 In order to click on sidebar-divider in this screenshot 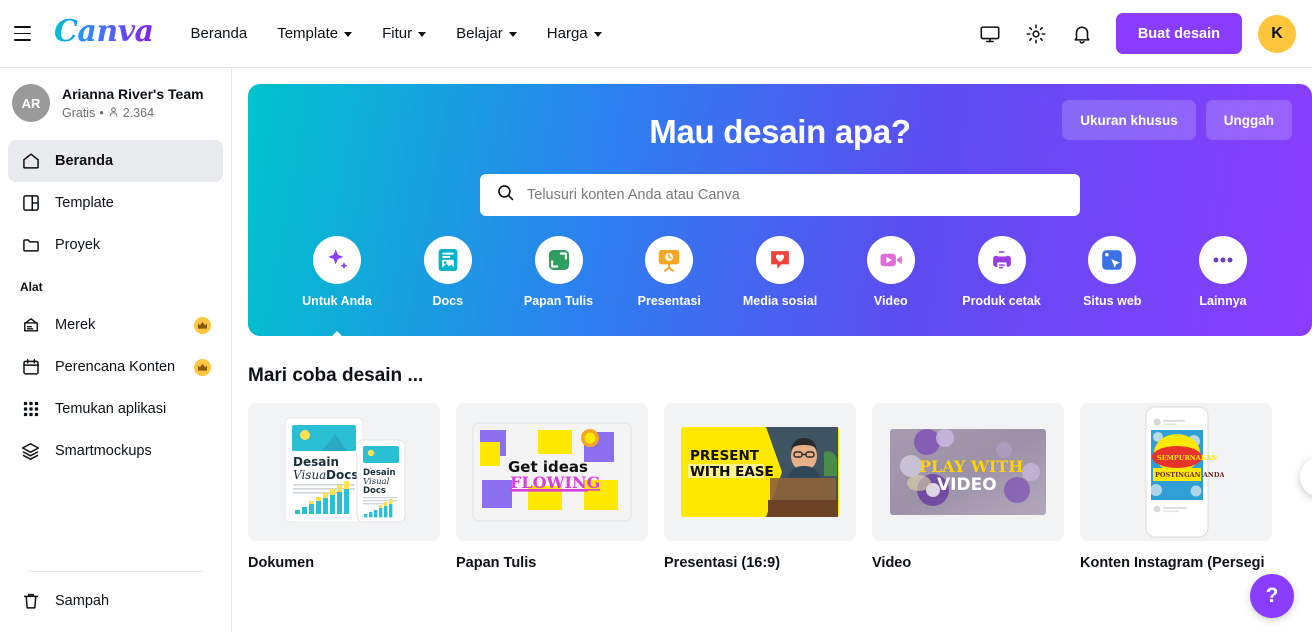, I will do `click(115, 571)`.